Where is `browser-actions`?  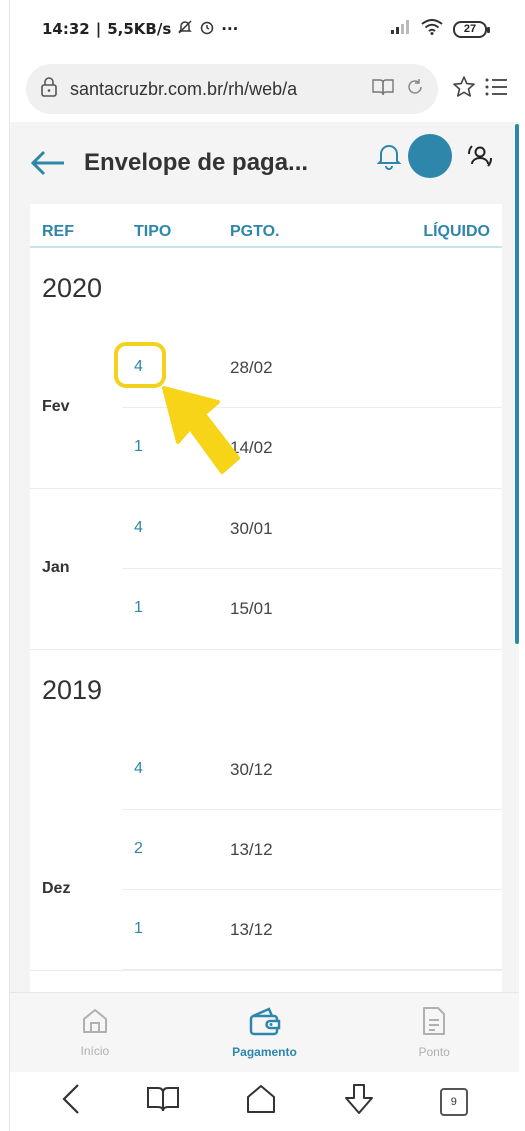
browser-actions is located at coordinates (480, 89).